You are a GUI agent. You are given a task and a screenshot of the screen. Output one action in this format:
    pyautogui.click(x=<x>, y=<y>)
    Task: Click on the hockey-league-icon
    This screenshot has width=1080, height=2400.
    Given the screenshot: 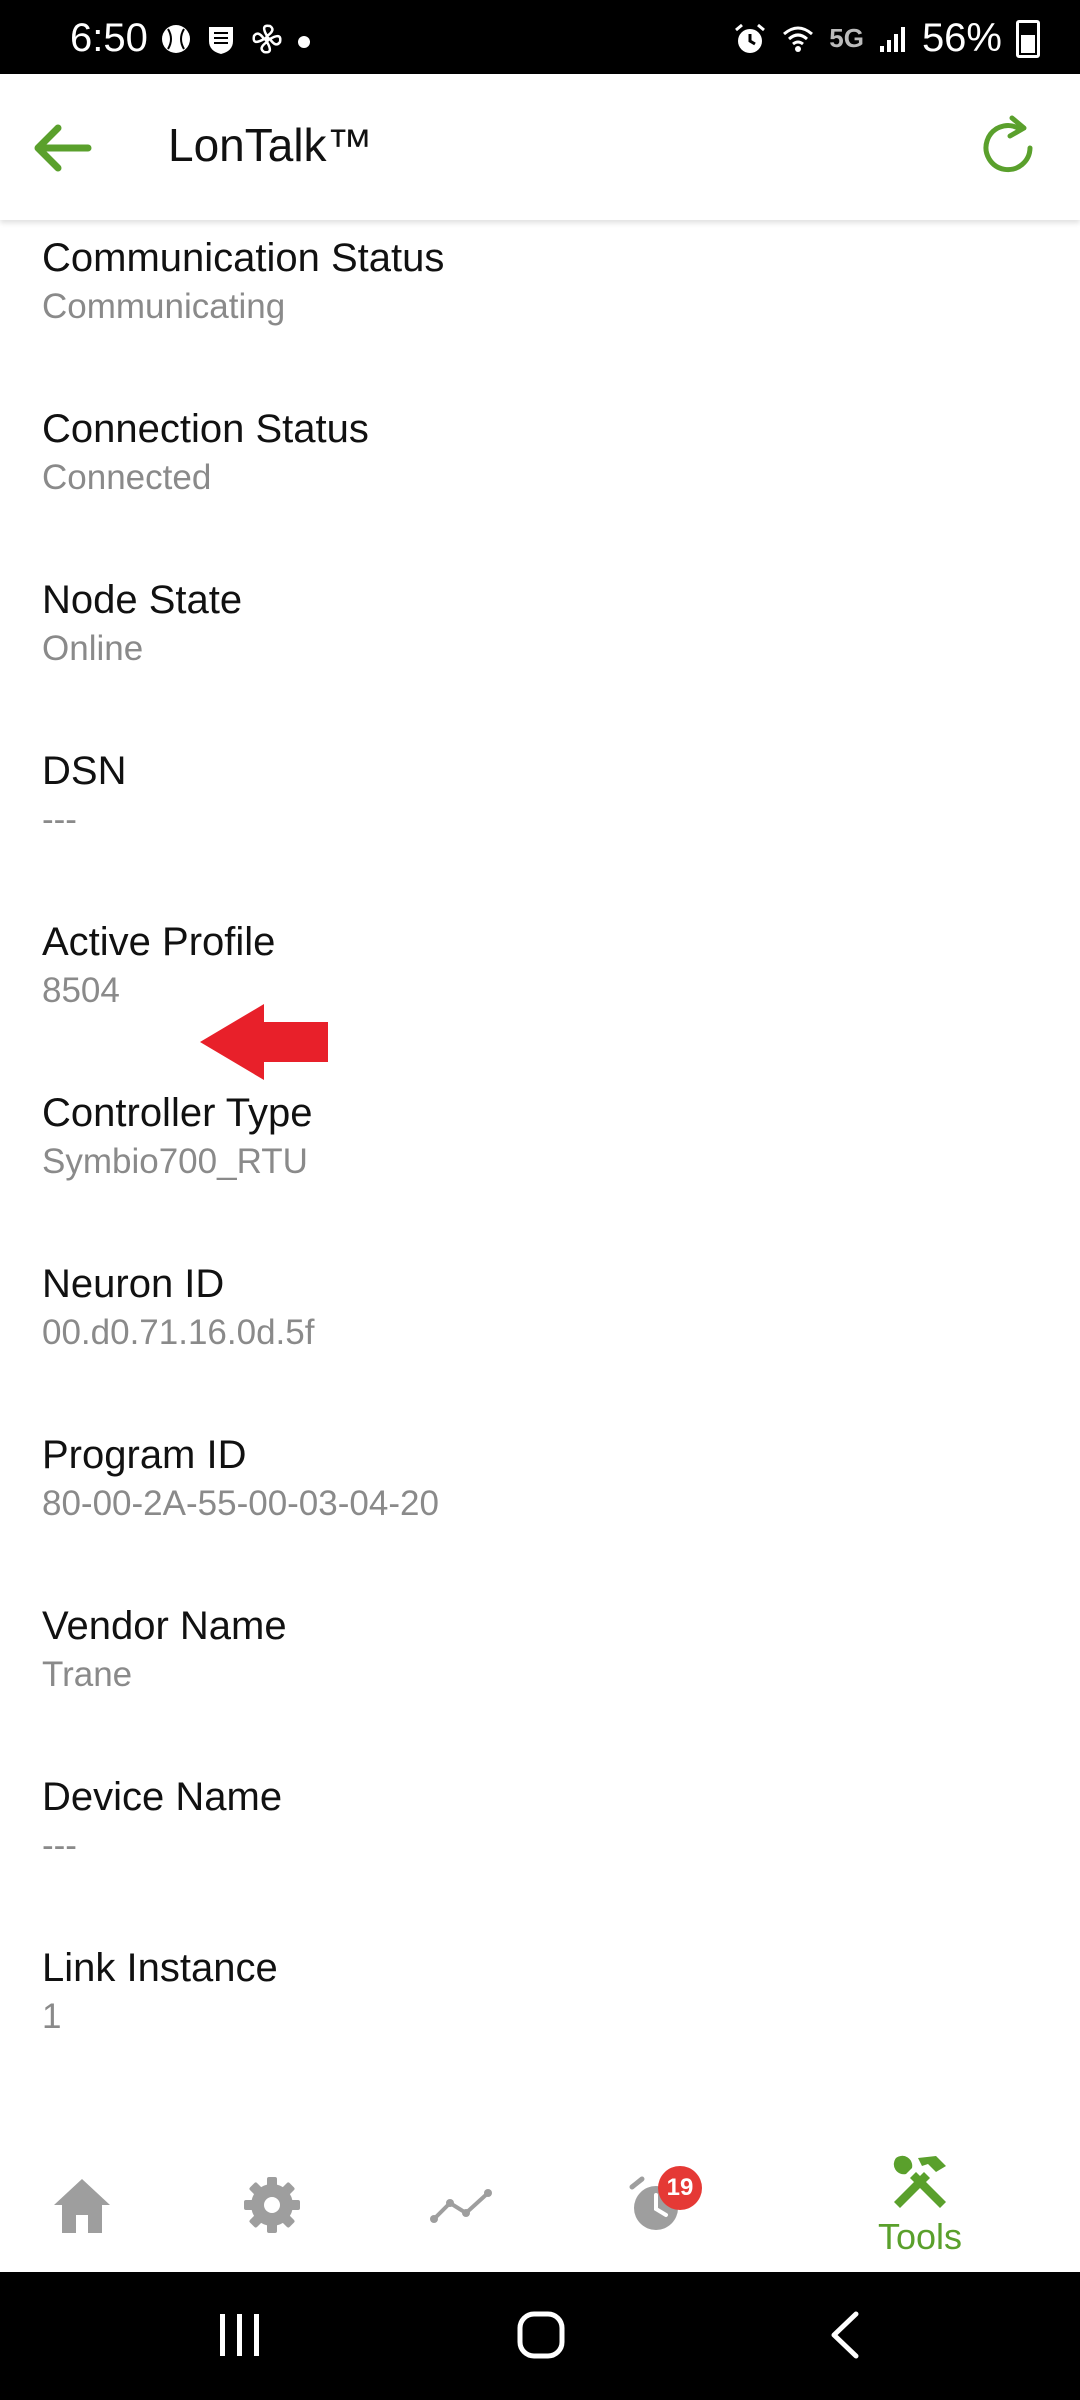 What is the action you would take?
    pyautogui.click(x=221, y=40)
    